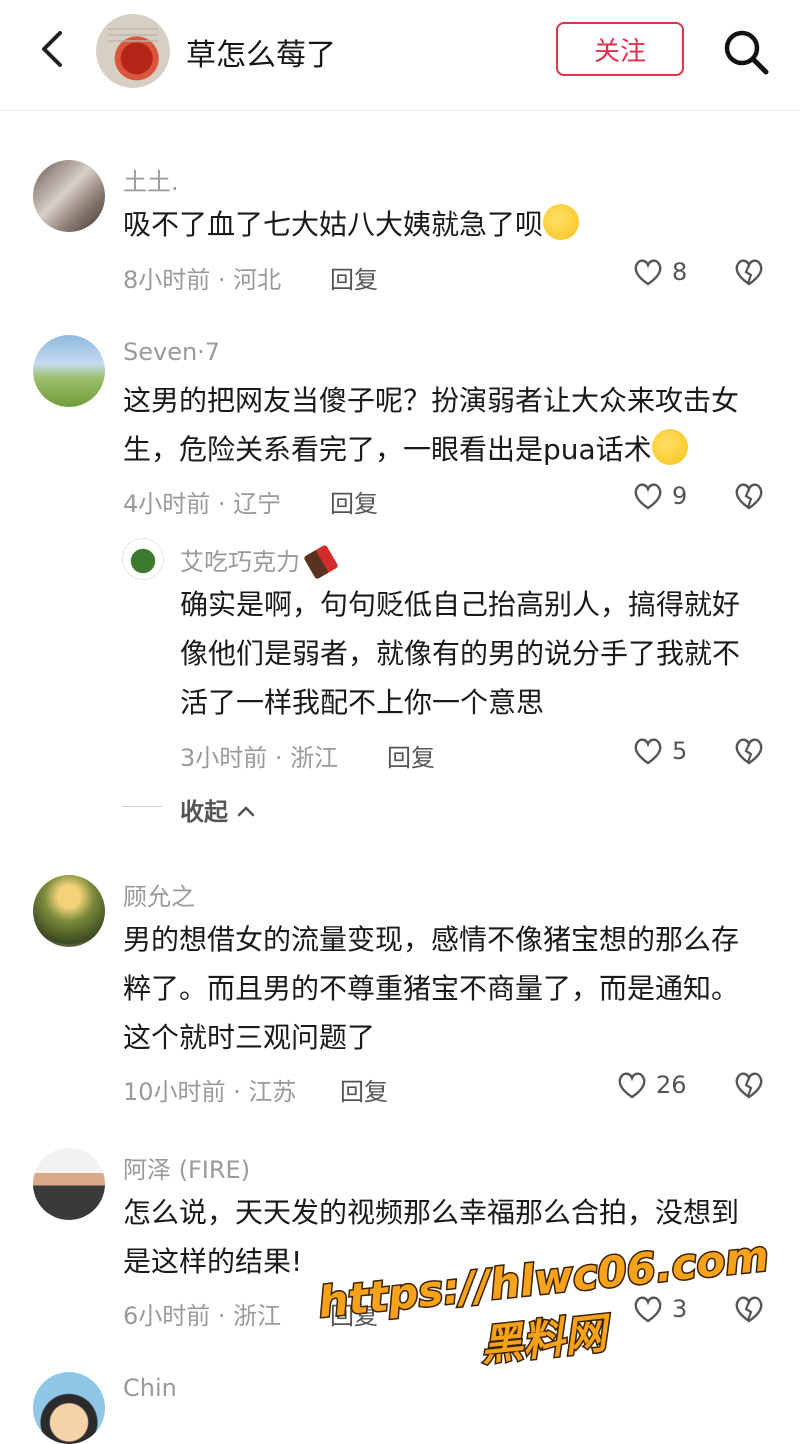  What do you see at coordinates (204, 812) in the screenshot?
I see `collapse-label: 收起` at bounding box center [204, 812].